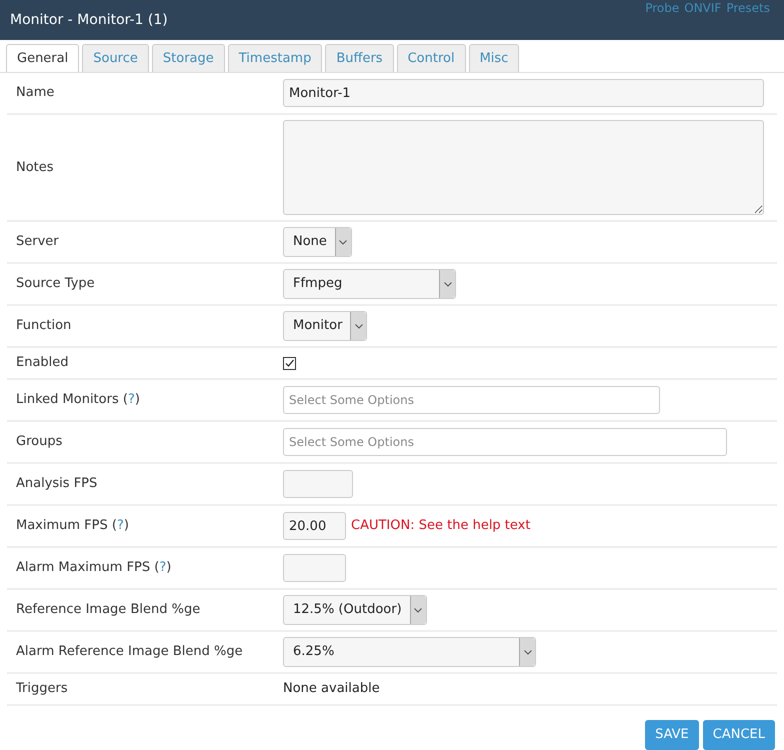 Image resolution: width=784 pixels, height=750 pixels. I want to click on select-field: 6.25%, so click(409, 652).